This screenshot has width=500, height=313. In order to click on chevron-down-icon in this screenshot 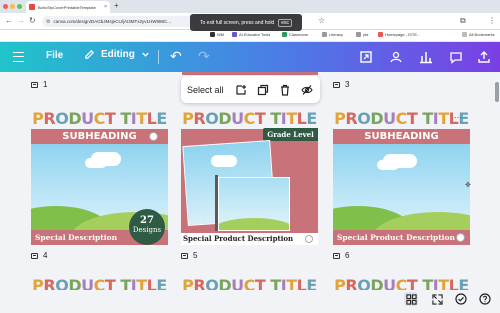, I will do `click(145, 54)`.